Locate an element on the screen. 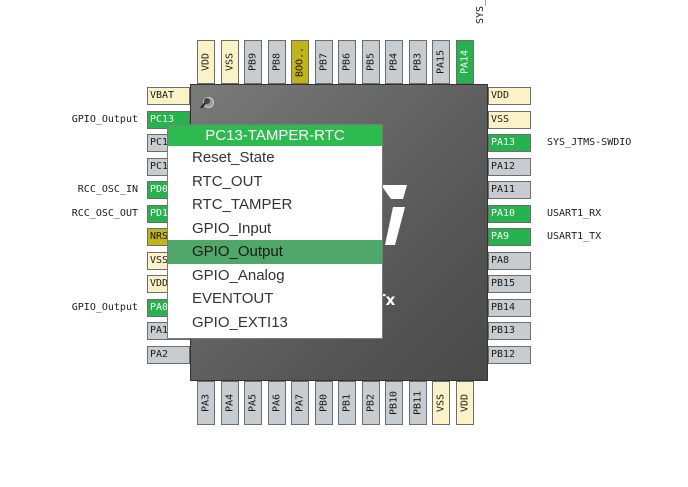 The width and height of the screenshot is (688, 487). pin-bottom-0: PA3 is located at coordinates (206, 403).